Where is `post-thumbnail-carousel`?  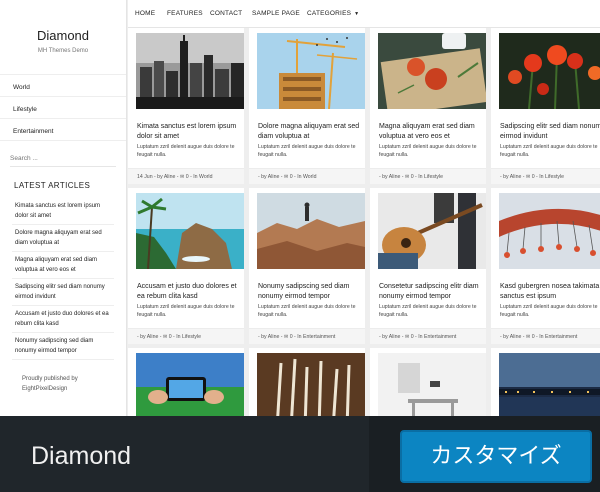 post-thumbnail-carousel is located at coordinates (549, 231).